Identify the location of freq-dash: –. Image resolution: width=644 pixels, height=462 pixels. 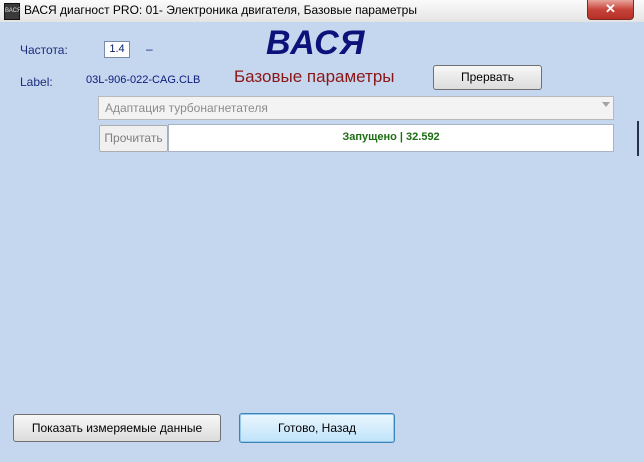
(149, 49).